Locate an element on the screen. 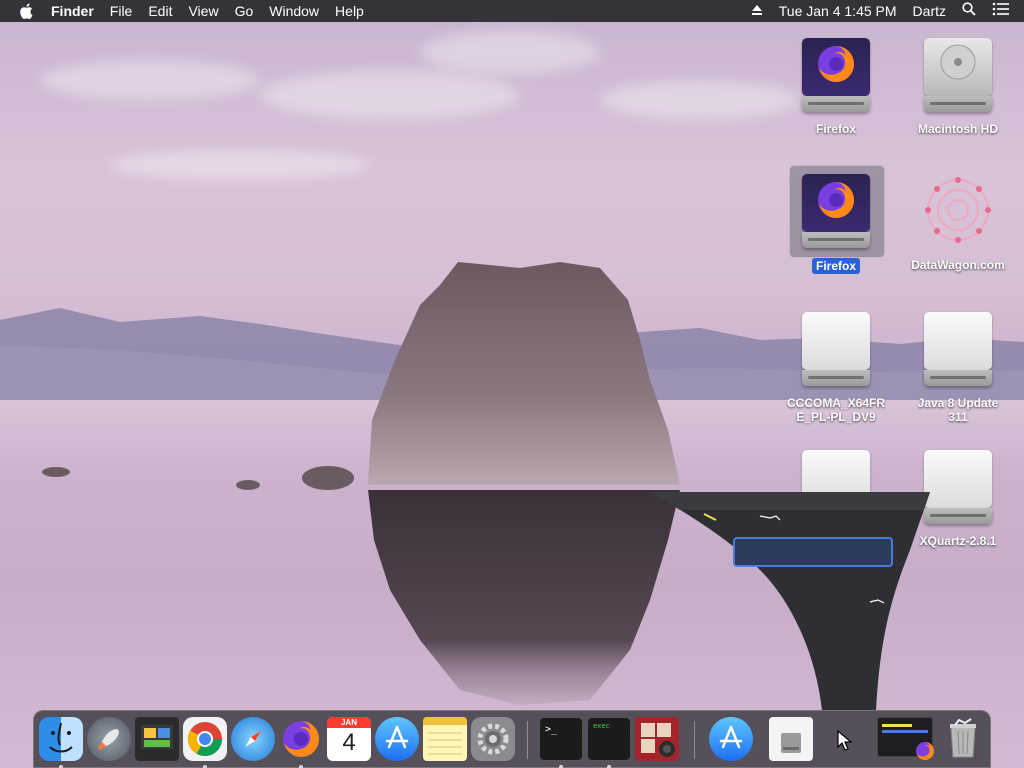 The image size is (1024, 768). dock-item-photo-booth is located at coordinates (657, 739).